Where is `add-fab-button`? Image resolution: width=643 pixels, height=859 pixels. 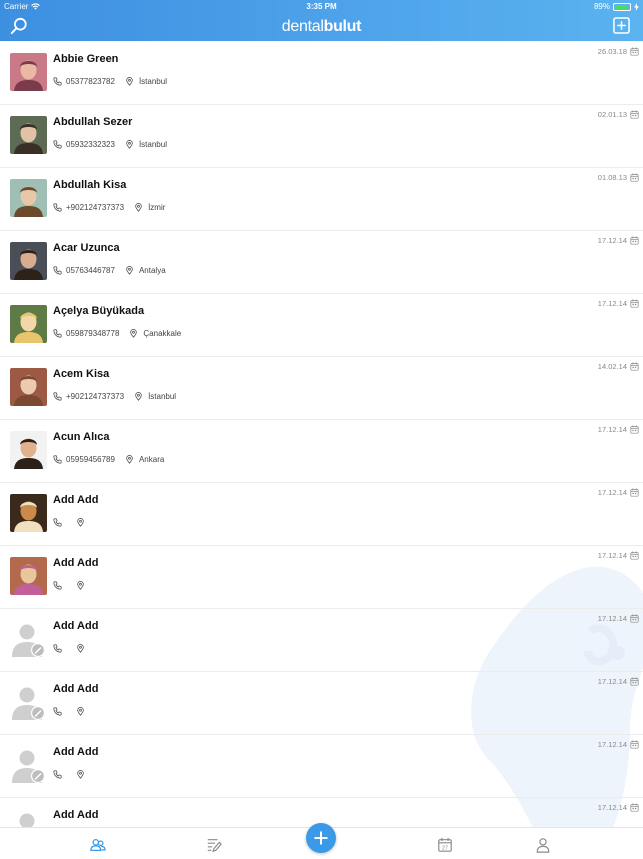
add-fab-button is located at coordinates (321, 838).